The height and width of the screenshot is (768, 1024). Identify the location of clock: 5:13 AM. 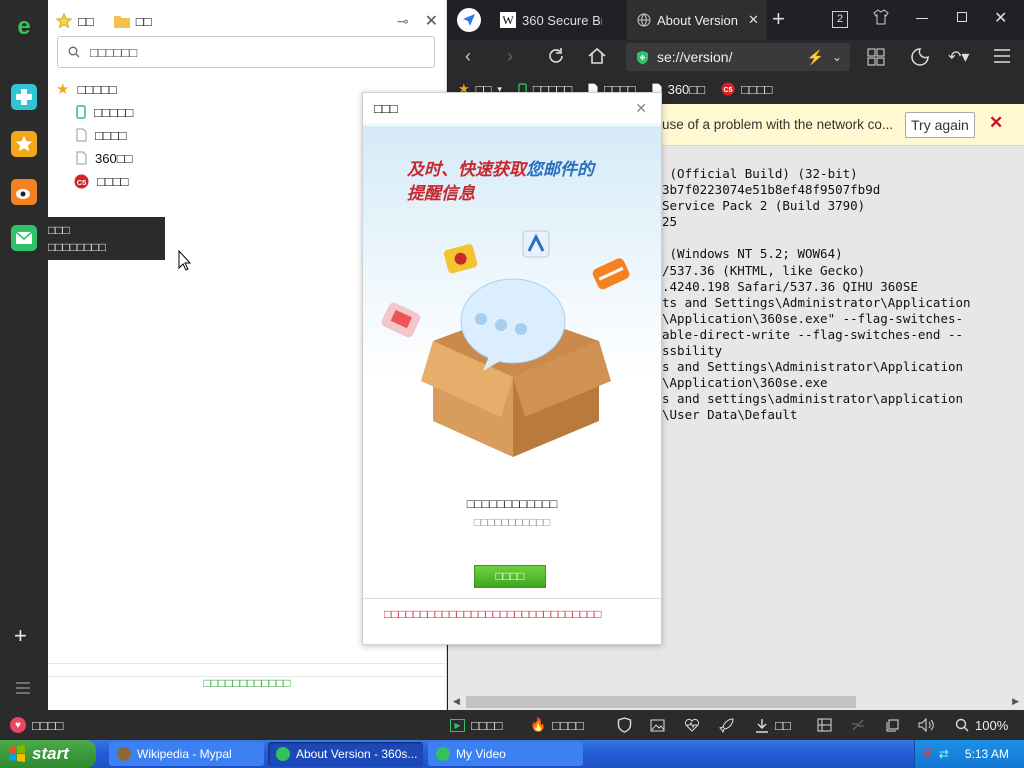
(987, 754).